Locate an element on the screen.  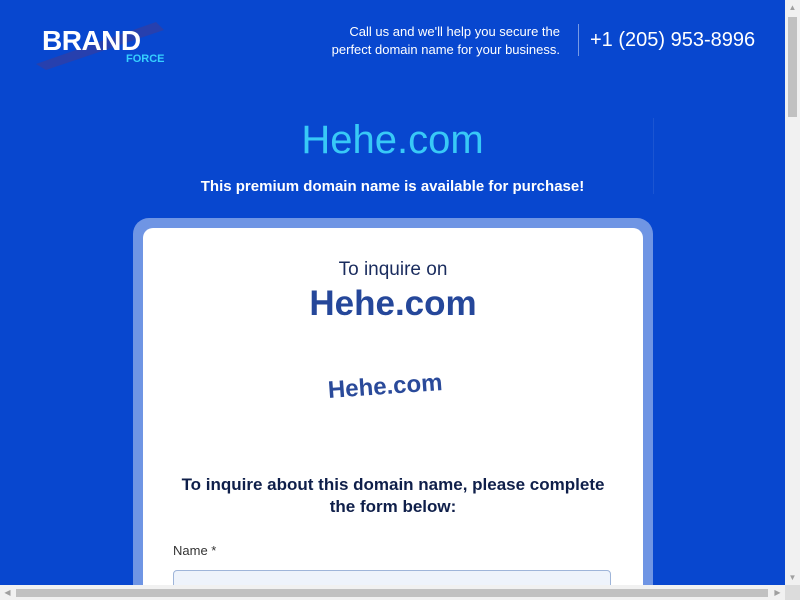
domain-logo-image: Hehe.com is located at coordinates (385, 386).